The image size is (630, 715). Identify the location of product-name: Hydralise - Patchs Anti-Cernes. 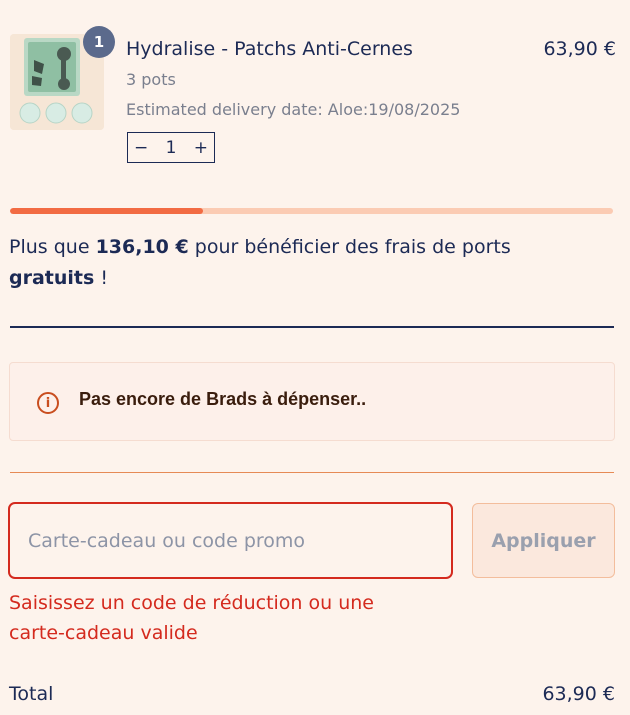
(269, 49).